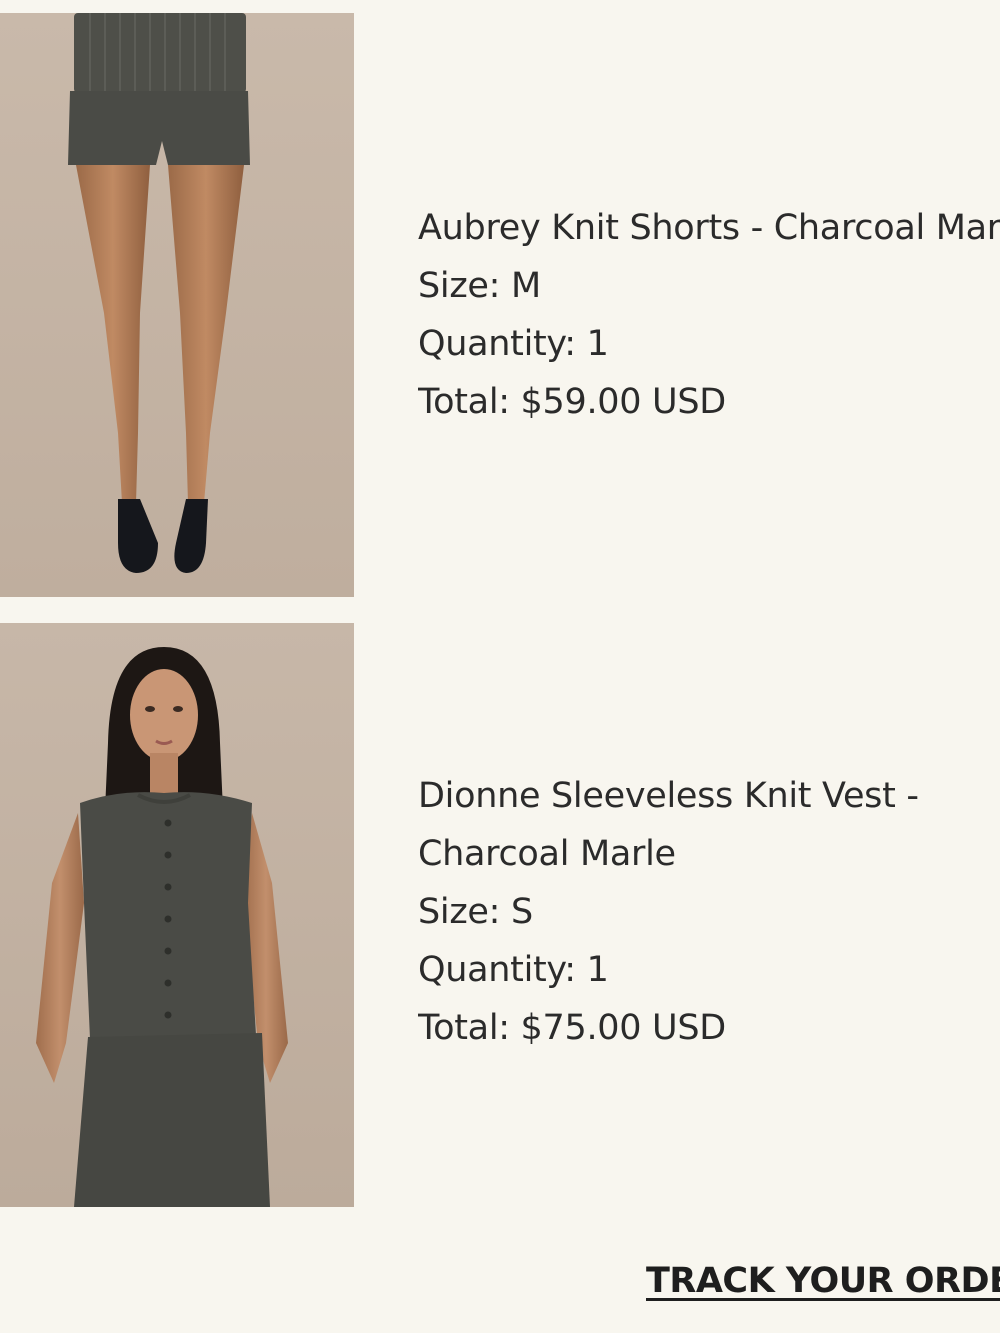 The width and height of the screenshot is (1000, 1333). What do you see at coordinates (572, 402) in the screenshot?
I see `product-total: Total: $59.00 USD` at bounding box center [572, 402].